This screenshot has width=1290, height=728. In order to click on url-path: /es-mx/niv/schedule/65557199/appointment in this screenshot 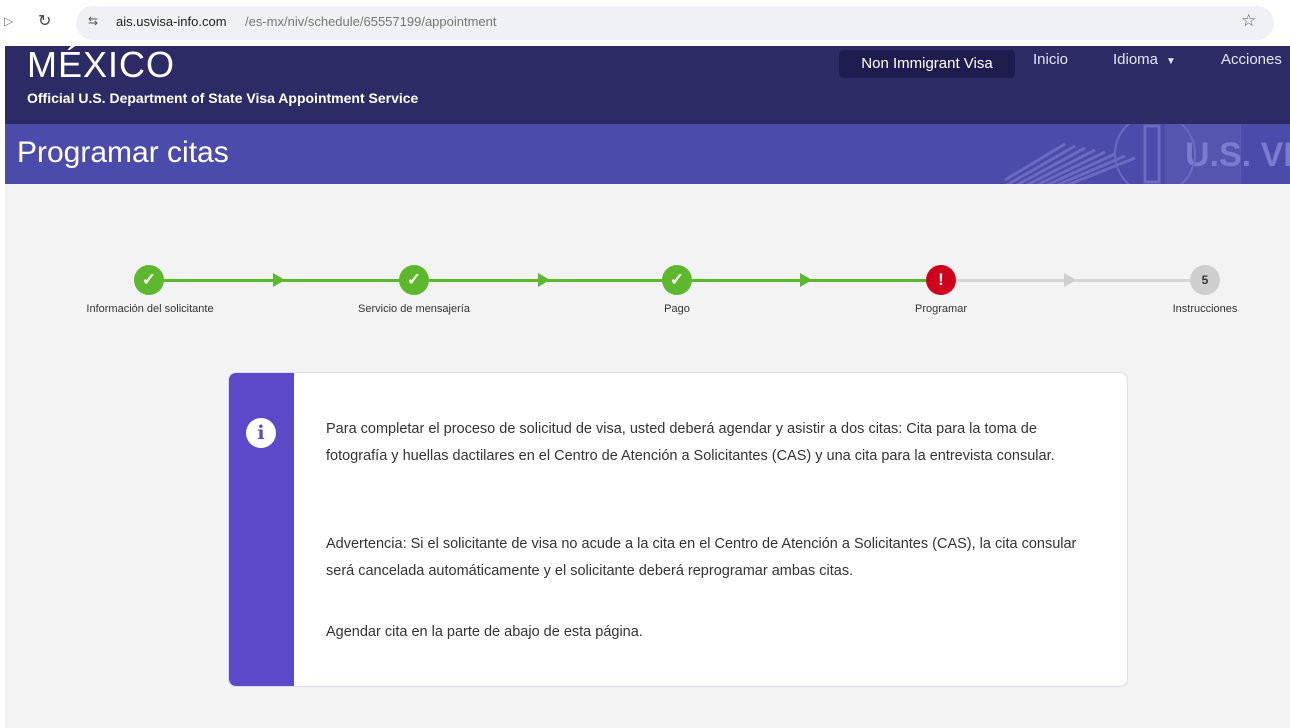, I will do `click(371, 21)`.